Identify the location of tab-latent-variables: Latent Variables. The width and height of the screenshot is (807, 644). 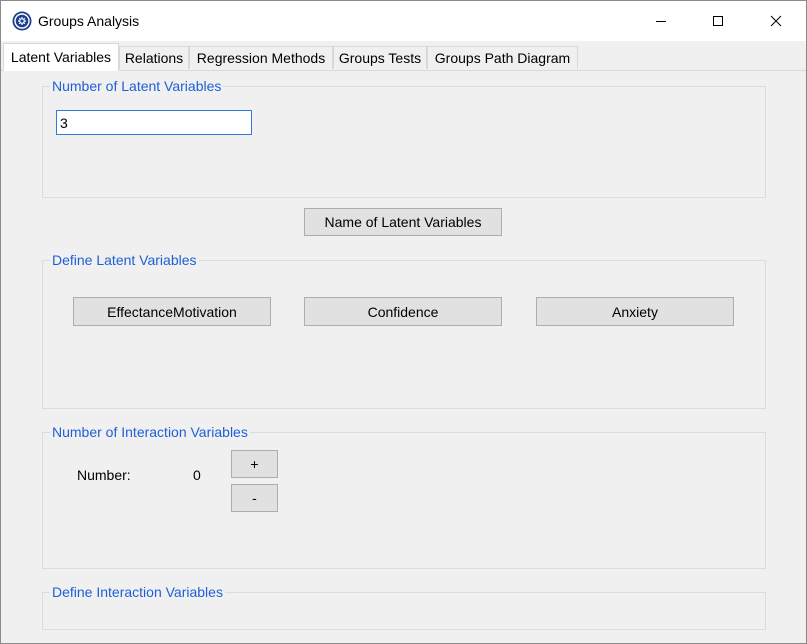
(61, 57).